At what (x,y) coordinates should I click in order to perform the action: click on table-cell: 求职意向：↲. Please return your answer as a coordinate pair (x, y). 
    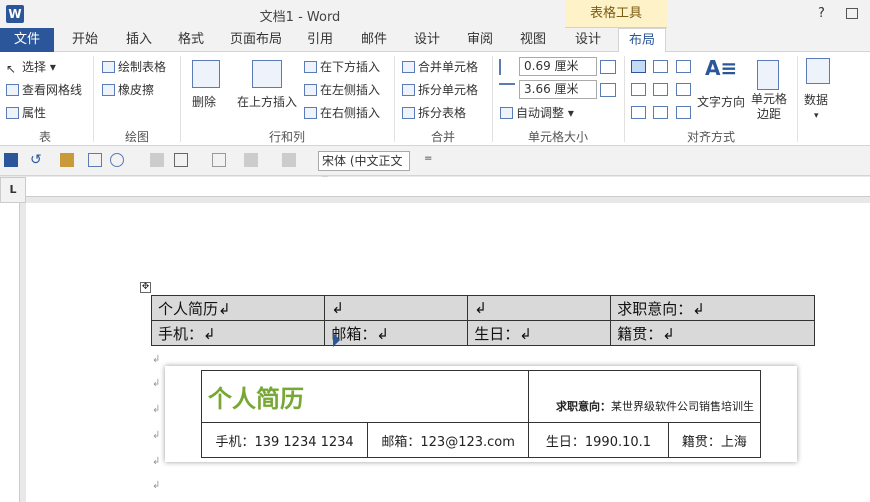
    Looking at the image, I should click on (712, 308).